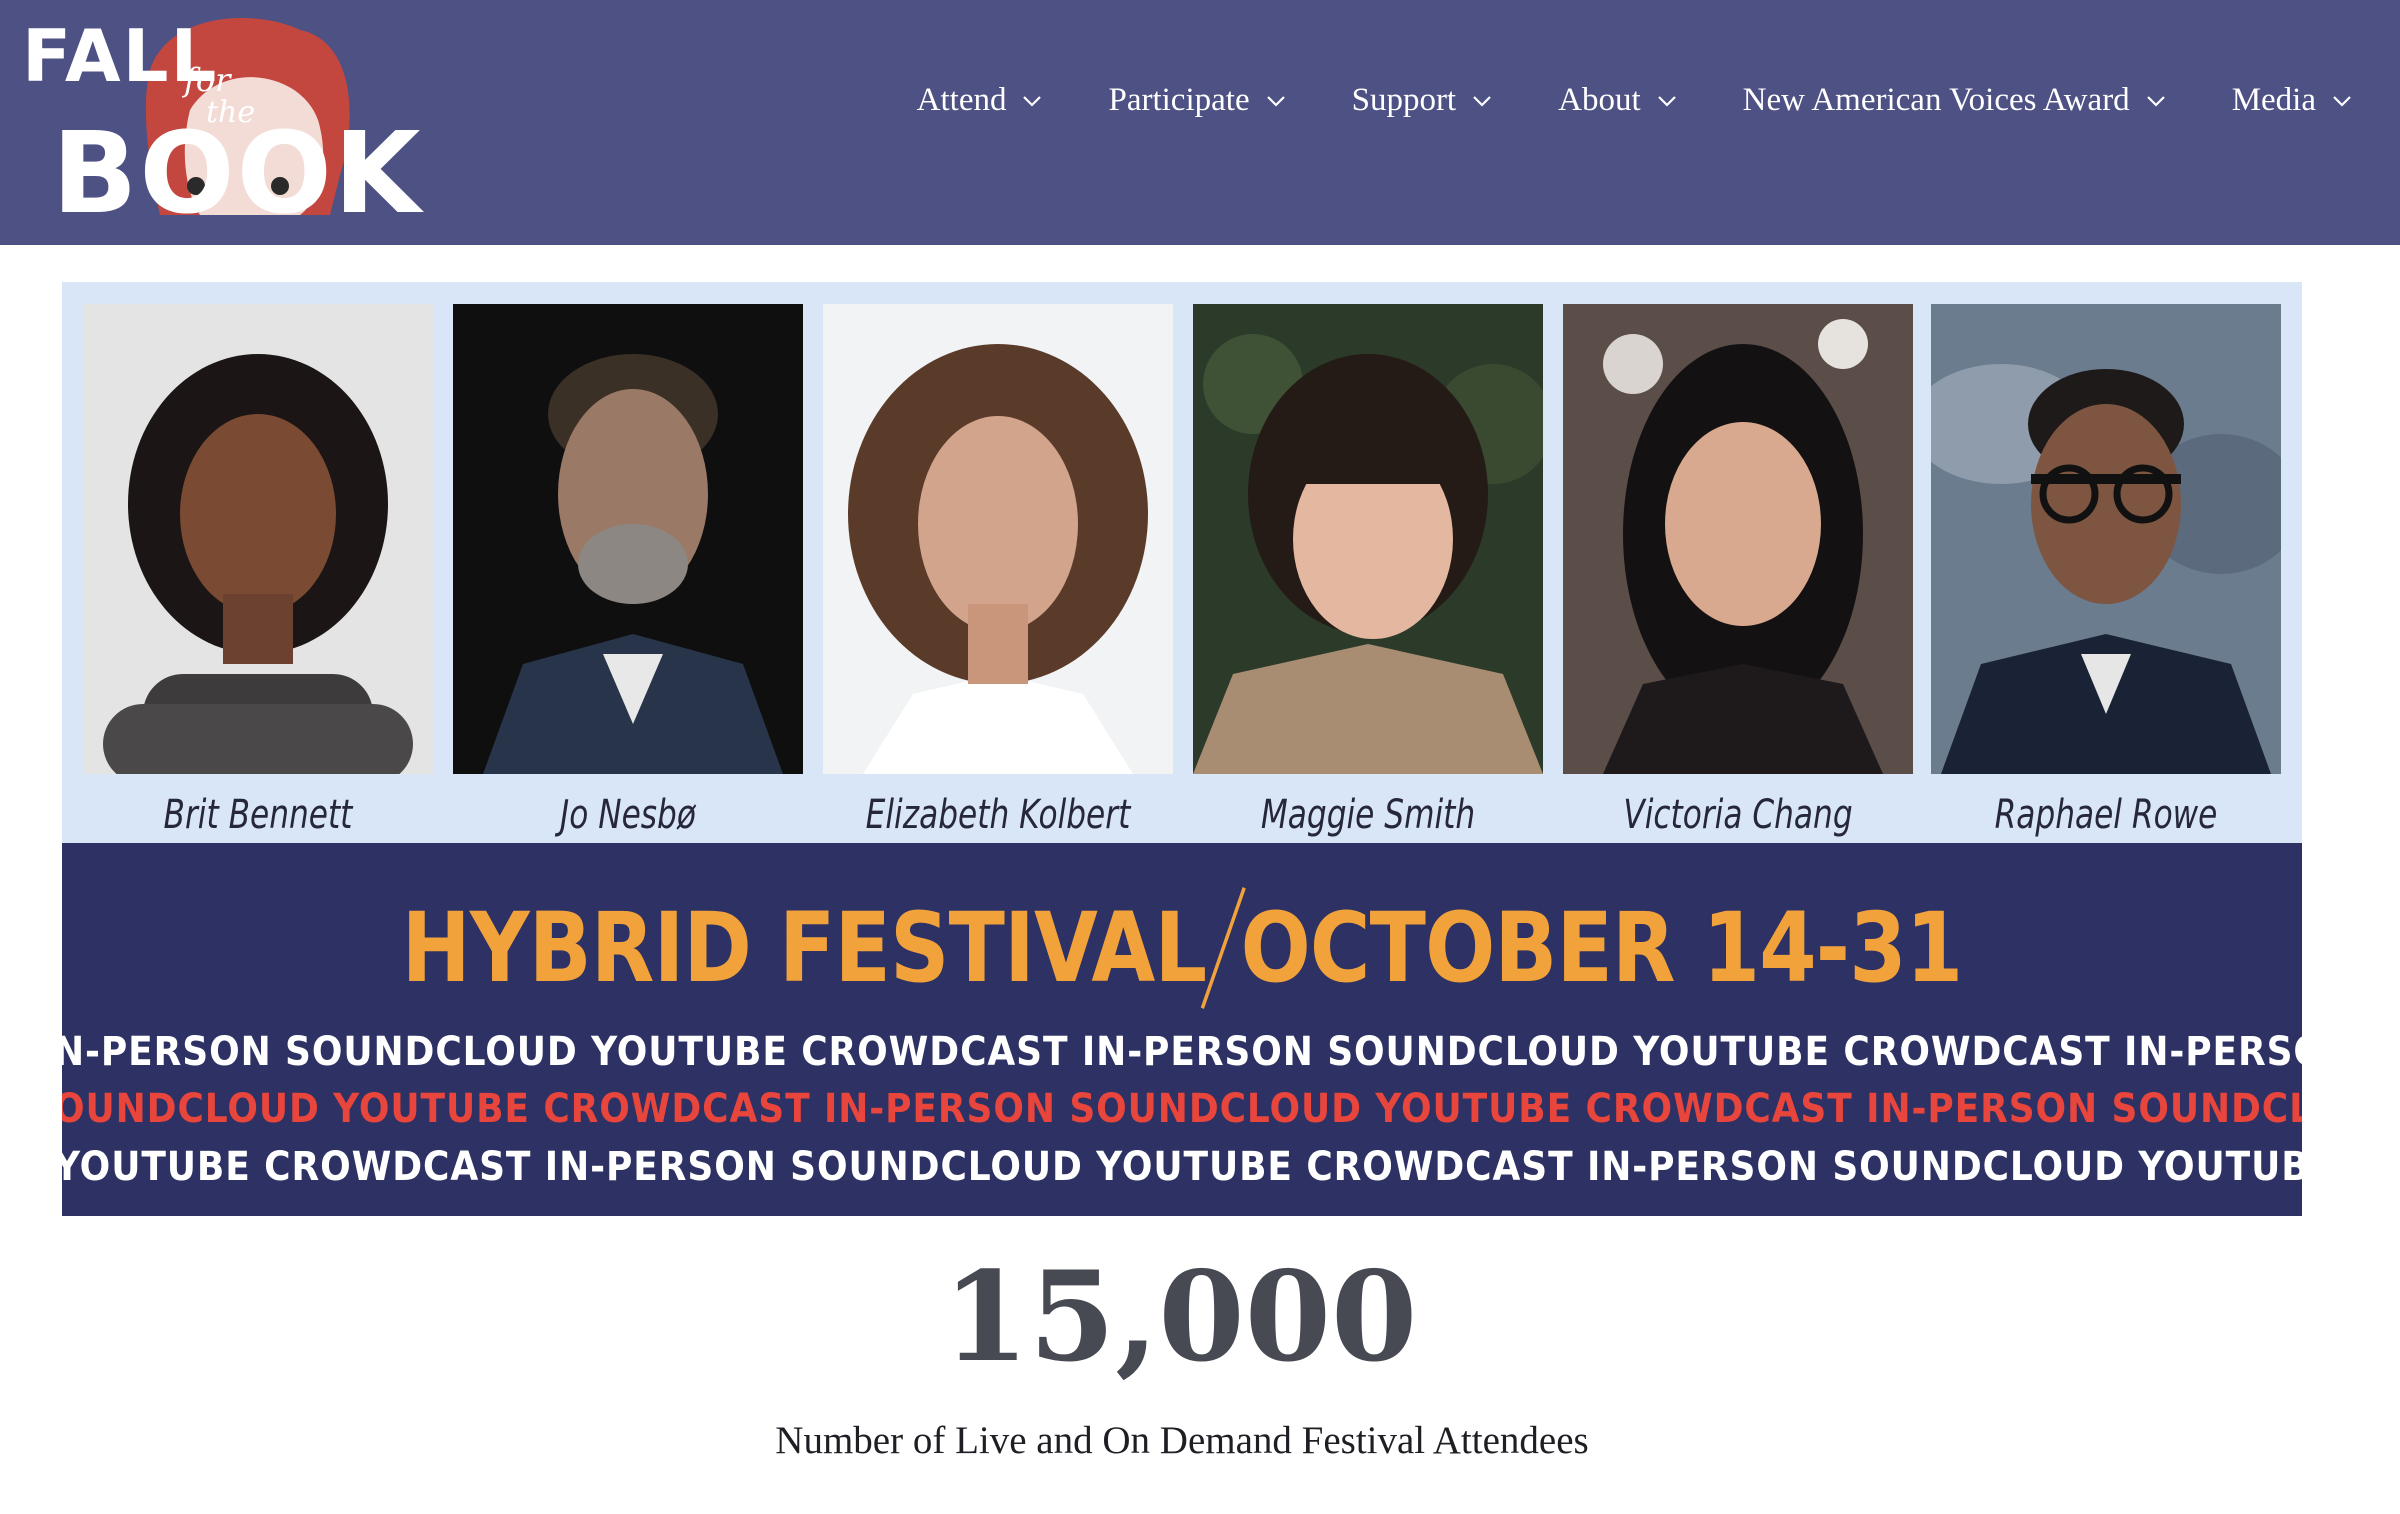  What do you see at coordinates (628, 815) in the screenshot?
I see `author-name-jo-nesbo: Jo Nesbø` at bounding box center [628, 815].